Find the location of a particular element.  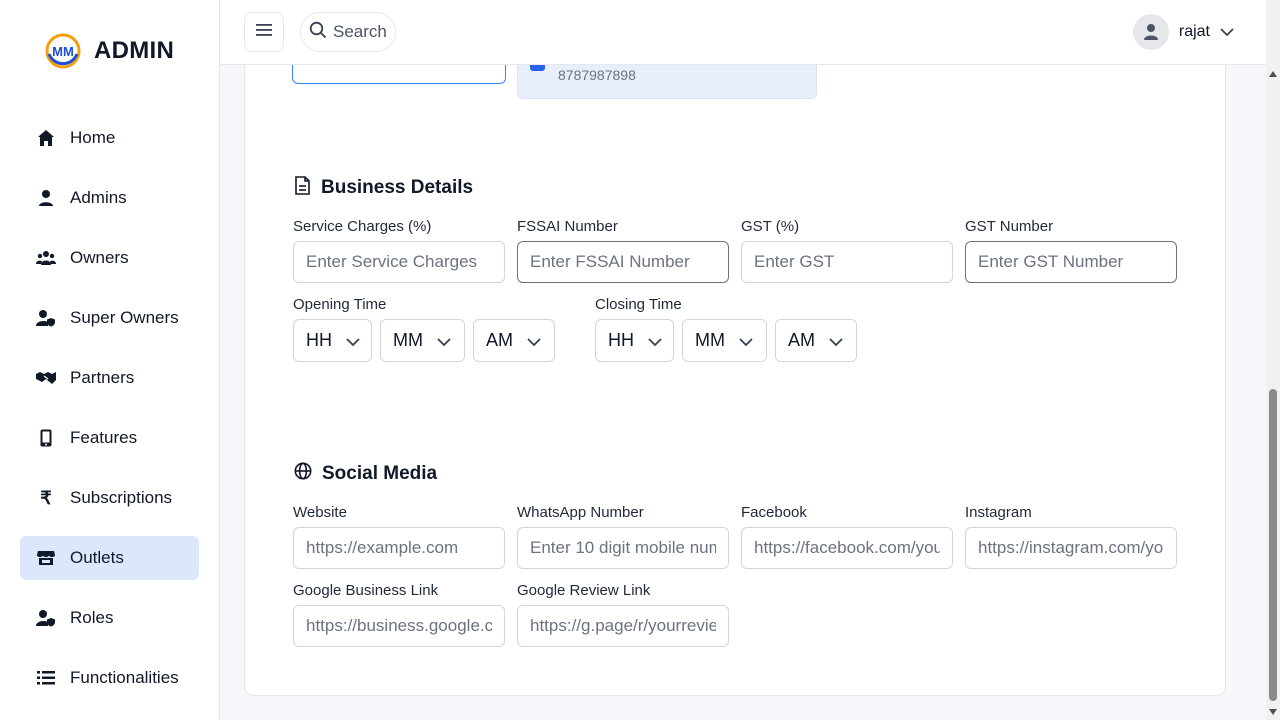

sidebar-item-home: Home is located at coordinates (109, 138).